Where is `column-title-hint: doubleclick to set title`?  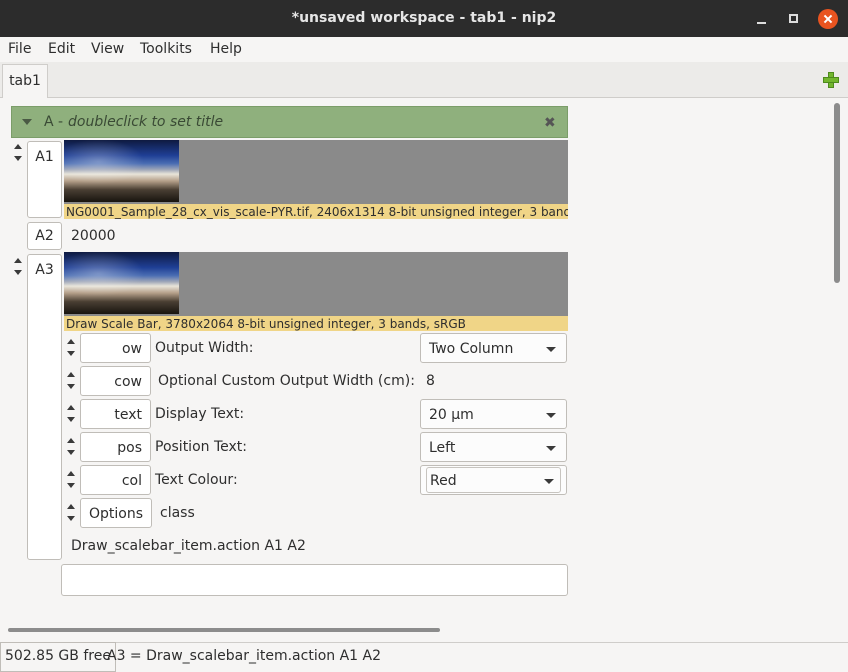
column-title-hint: doubleclick to set title is located at coordinates (145, 122).